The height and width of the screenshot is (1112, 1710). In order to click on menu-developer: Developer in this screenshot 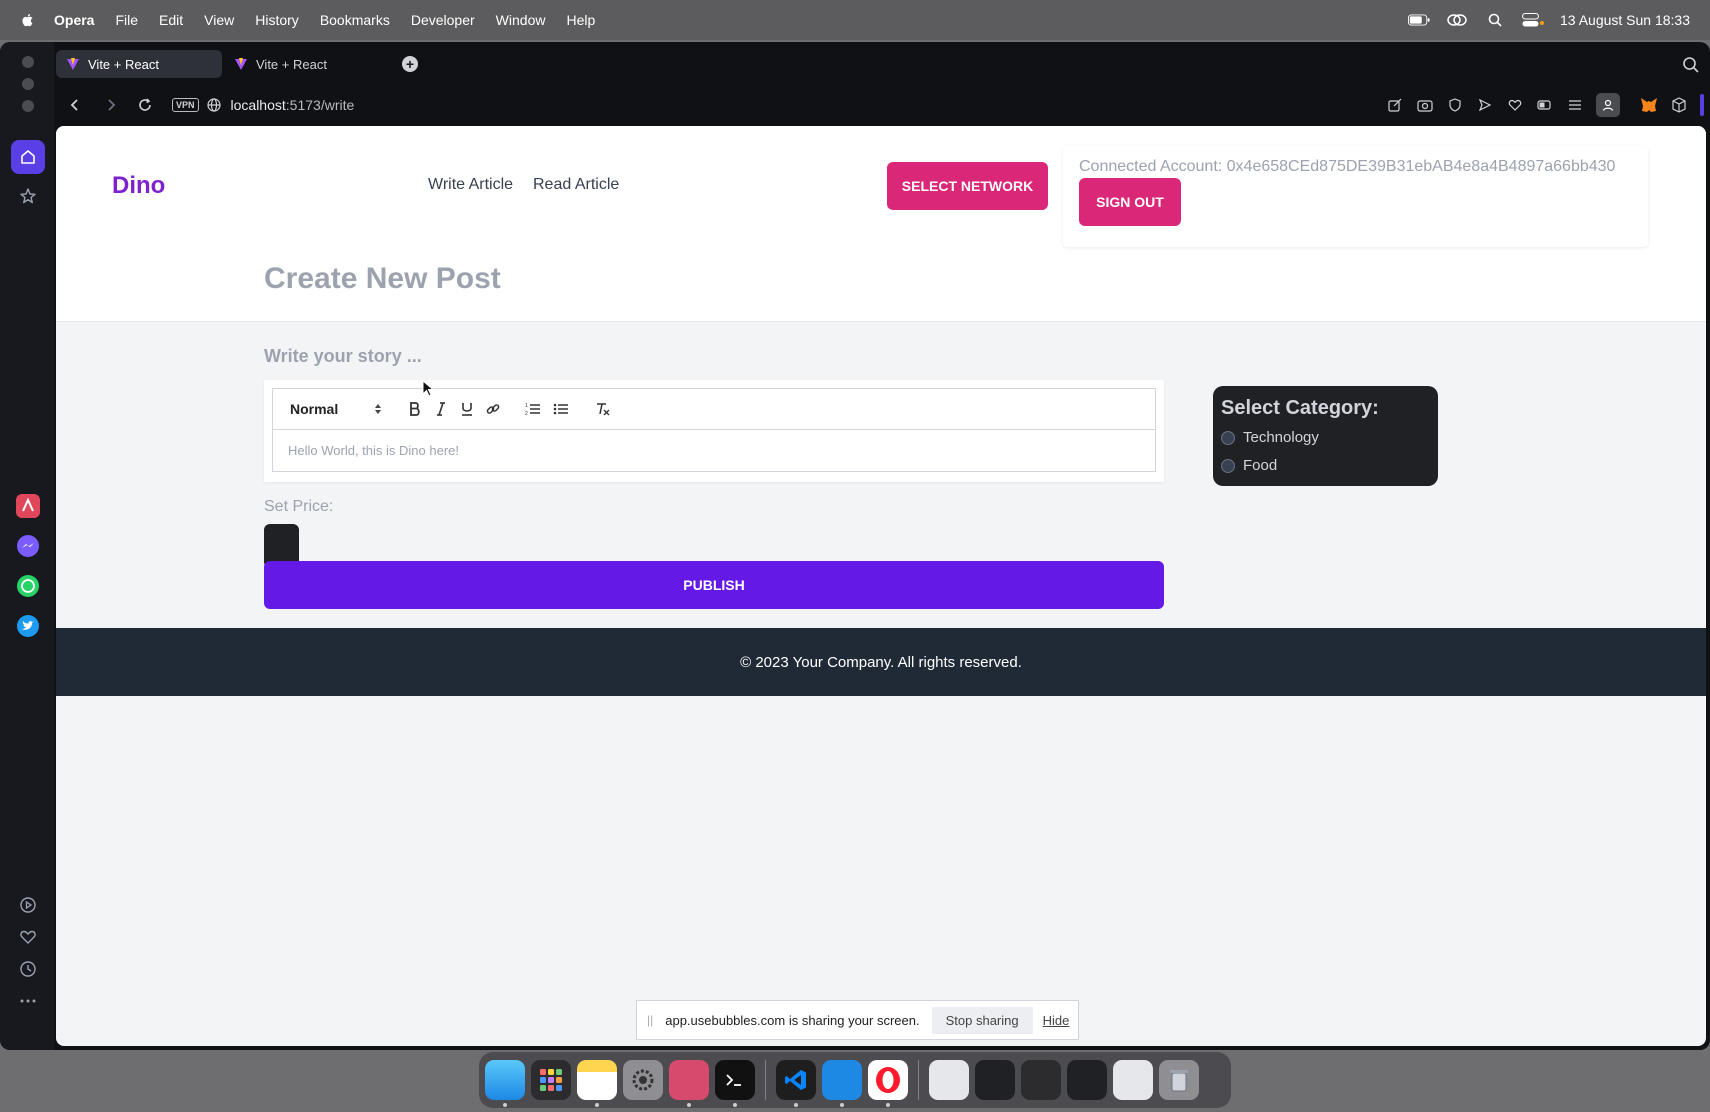, I will do `click(443, 20)`.